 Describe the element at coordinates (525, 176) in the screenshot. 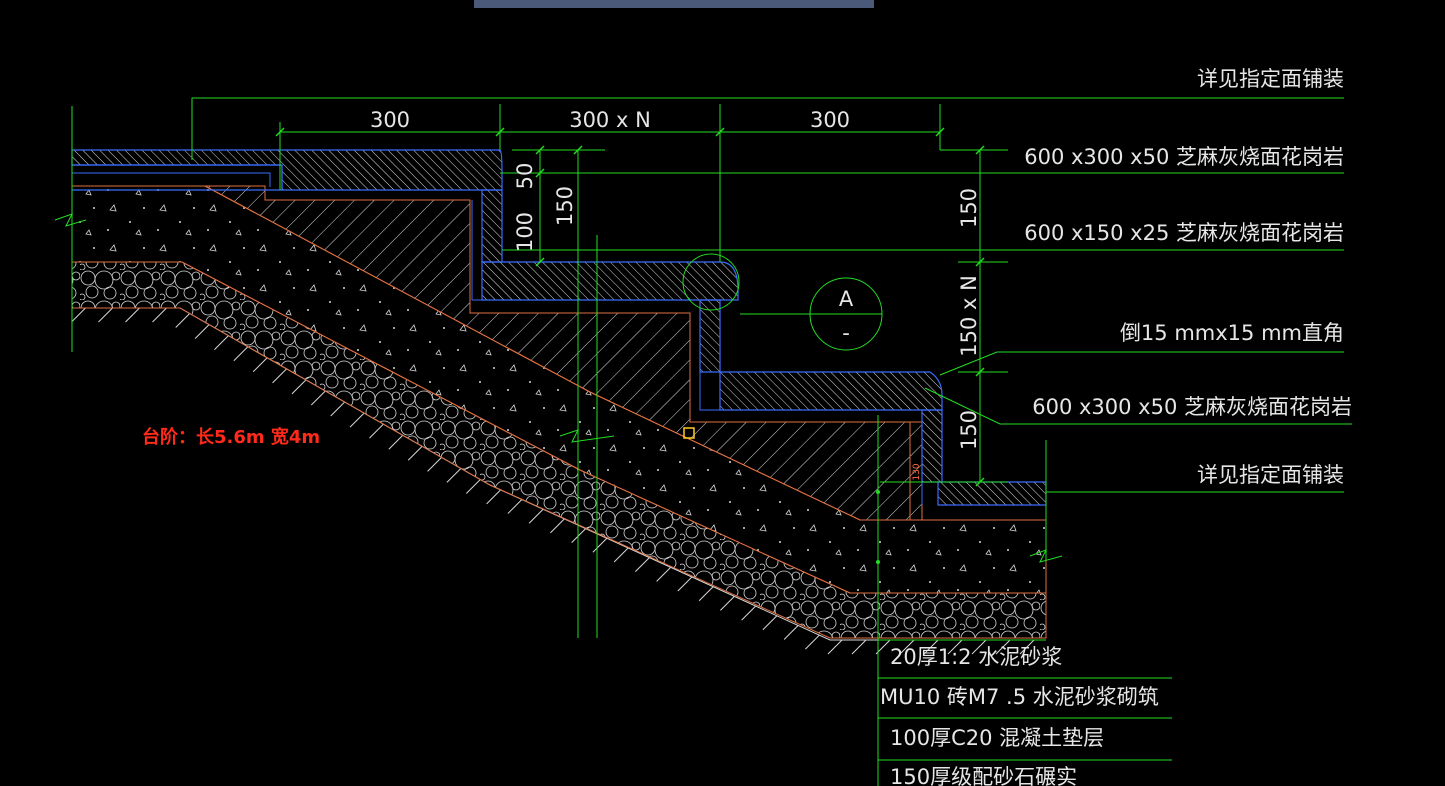

I see `dim-50: 50` at that location.